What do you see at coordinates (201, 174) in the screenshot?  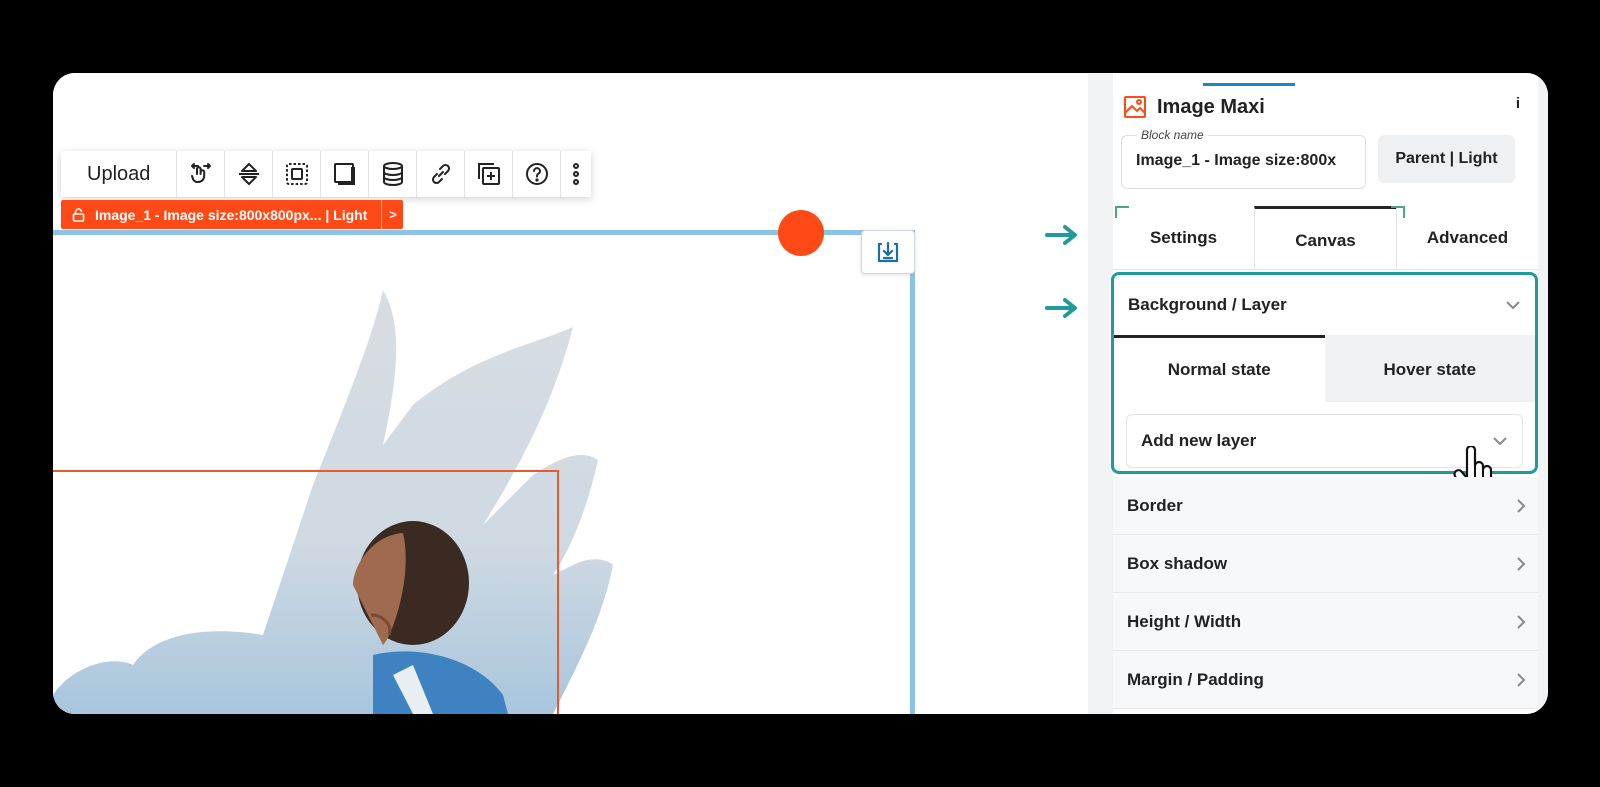 I see `swap-icon` at bounding box center [201, 174].